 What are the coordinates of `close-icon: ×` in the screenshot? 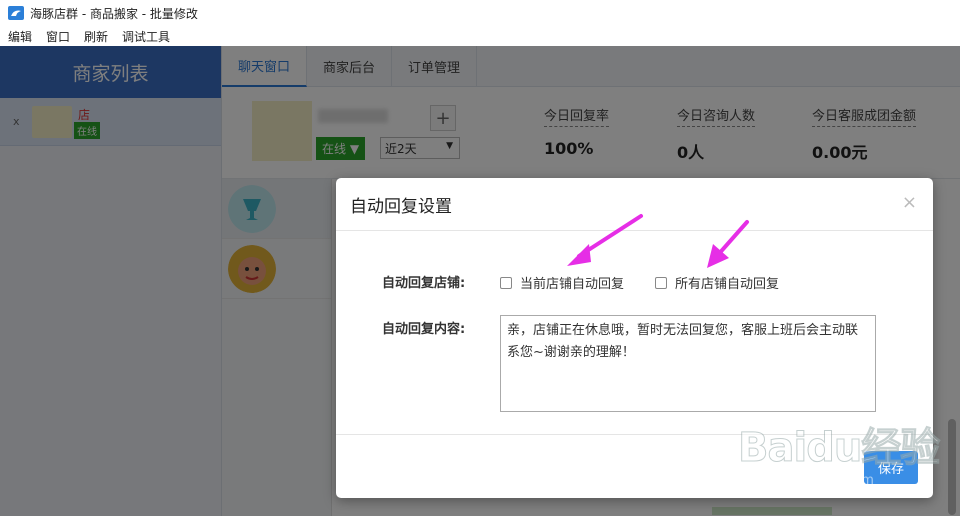 It's located at (909, 202).